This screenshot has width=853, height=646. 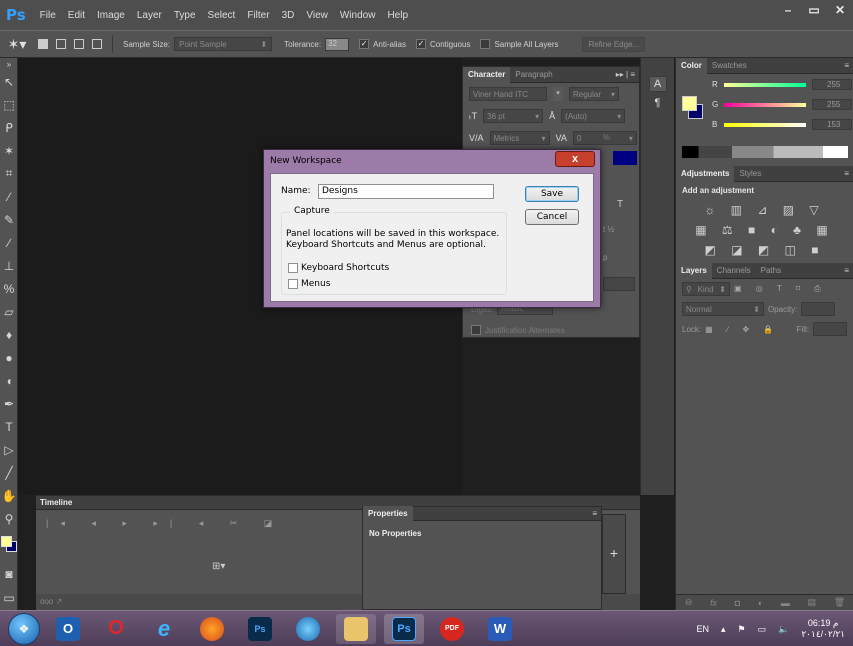 I want to click on arrow-icon: ↗, so click(x=59, y=601).